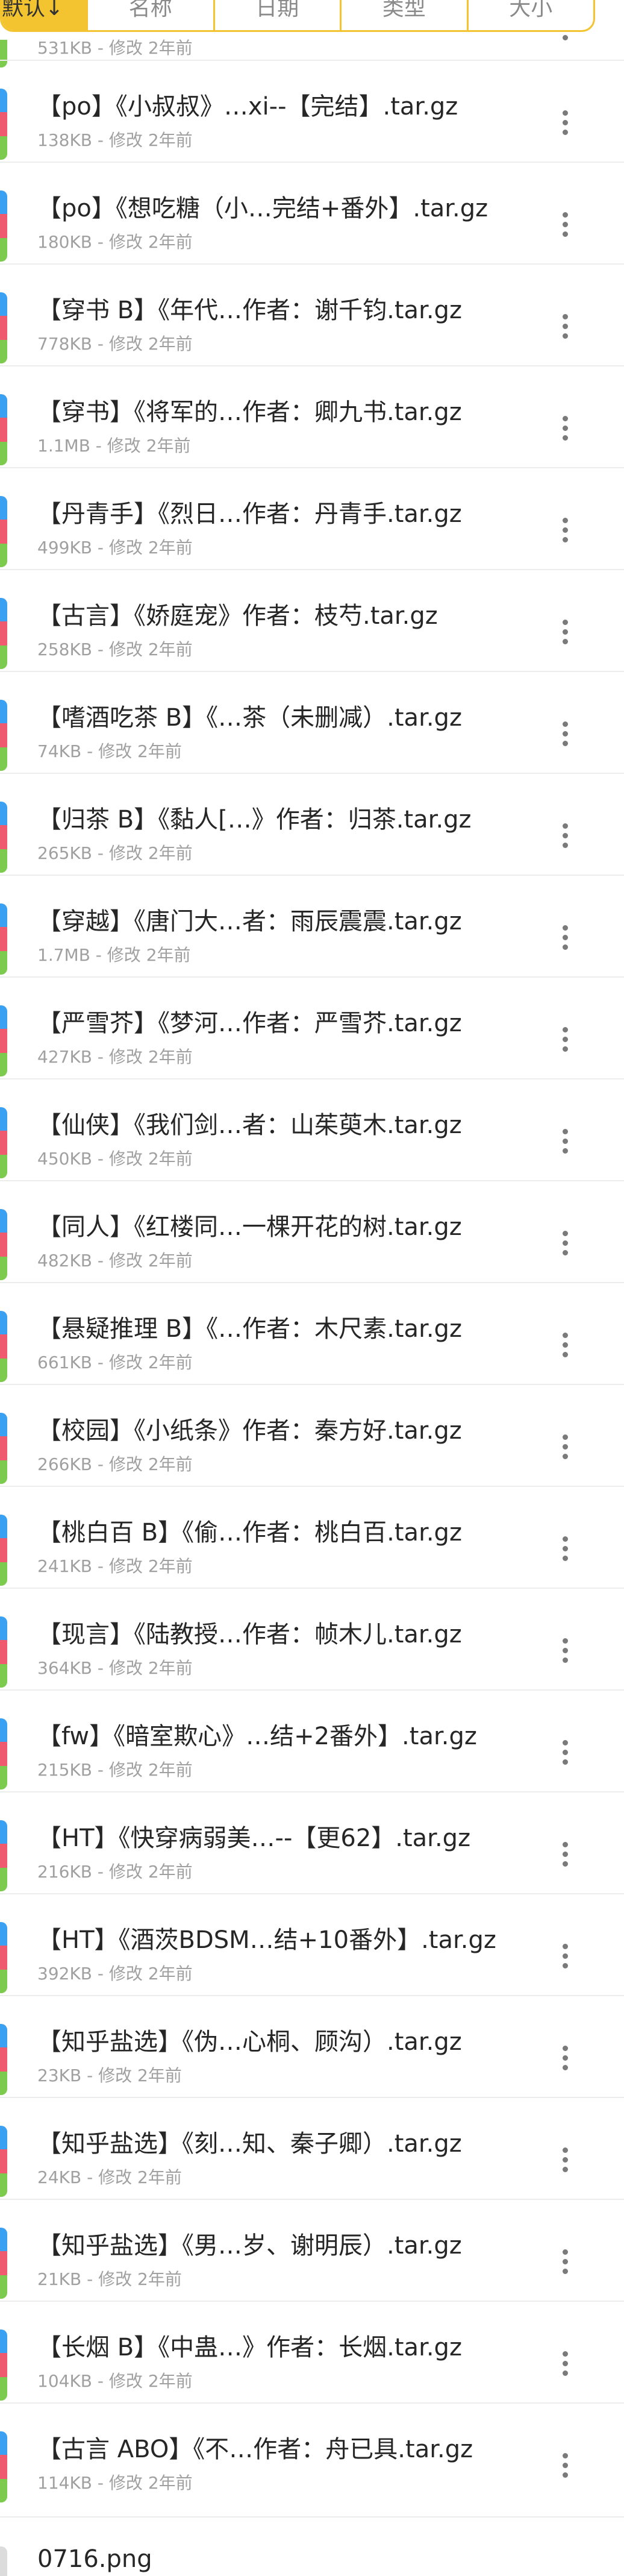  What do you see at coordinates (238, 616) in the screenshot?
I see `file-name: 【古言】《娇庭宠》作者：枝芍.tar.gz` at bounding box center [238, 616].